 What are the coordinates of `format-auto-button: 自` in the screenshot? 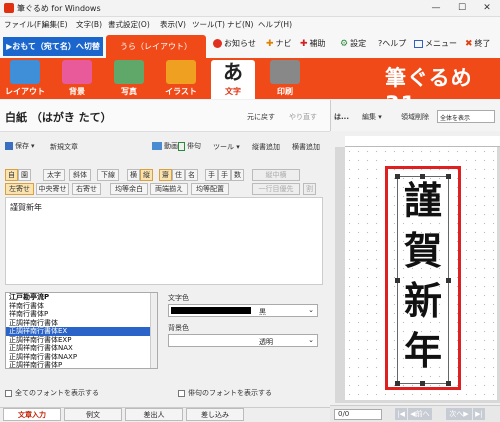 It's located at (11, 175).